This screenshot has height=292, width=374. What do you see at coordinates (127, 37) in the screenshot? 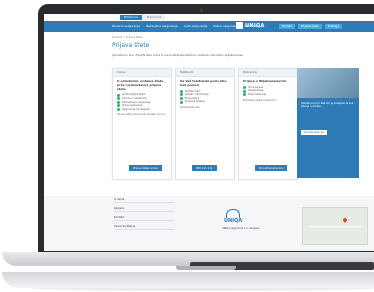
I see `breadcrumb: Početna > Prijava štete` at bounding box center [127, 37].